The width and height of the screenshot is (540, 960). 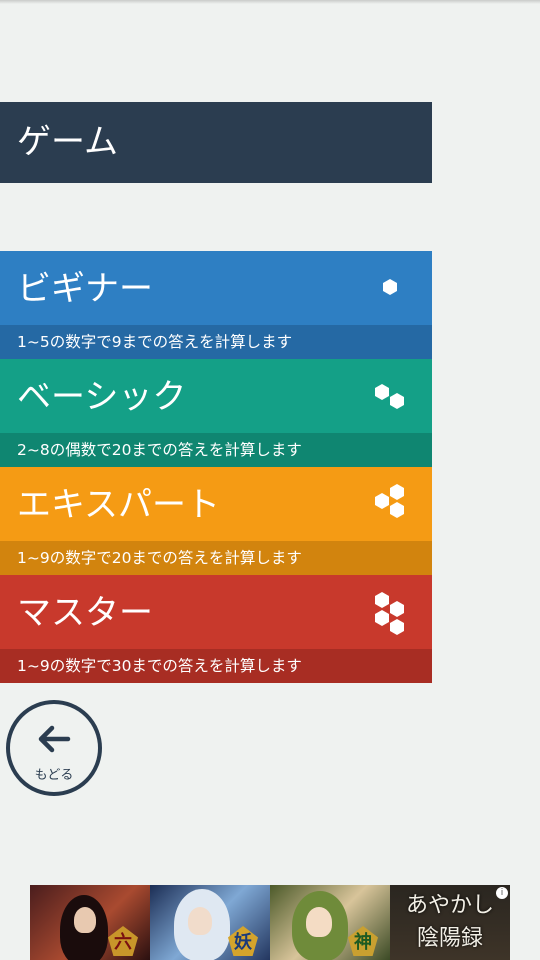 What do you see at coordinates (216, 450) in the screenshot?
I see `level-description: 2~8の偶数で20までの答えを計算します` at bounding box center [216, 450].